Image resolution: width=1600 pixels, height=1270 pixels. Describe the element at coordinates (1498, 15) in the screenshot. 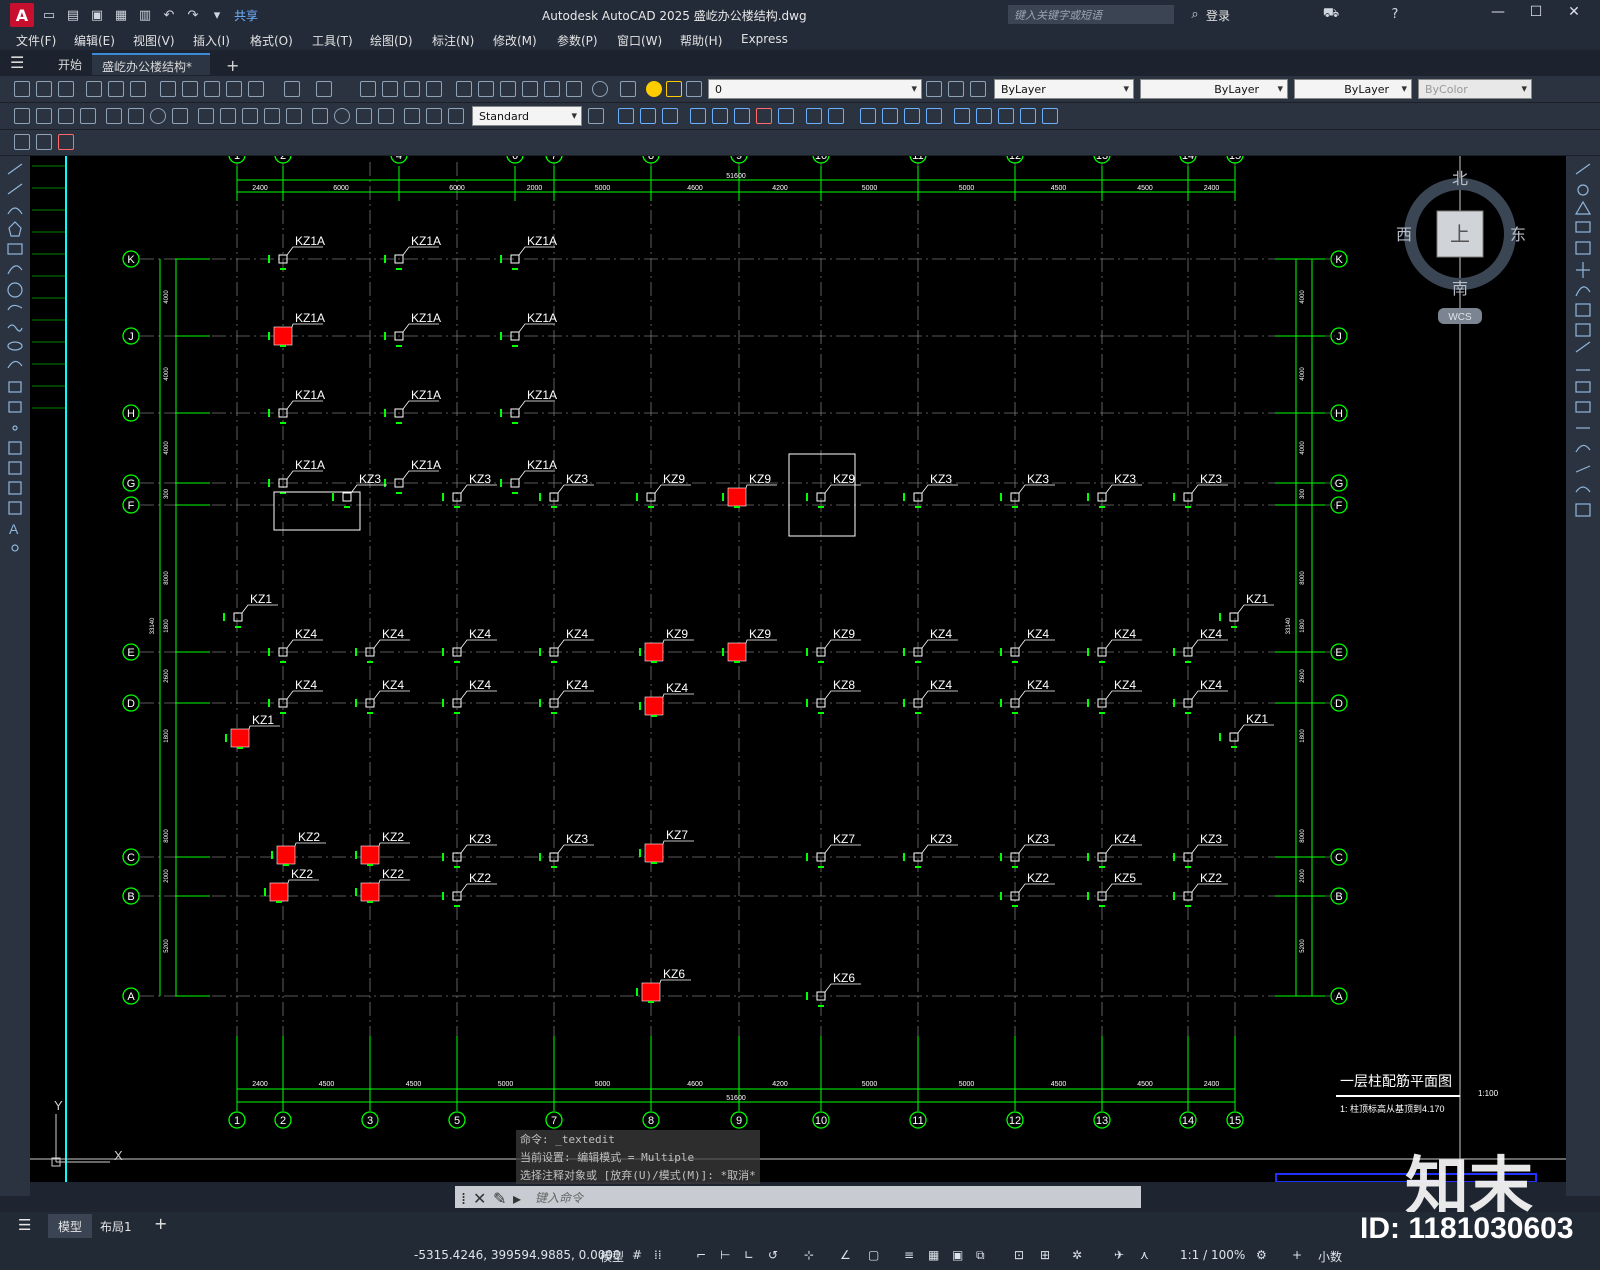

I see `minimize-button: —` at that location.